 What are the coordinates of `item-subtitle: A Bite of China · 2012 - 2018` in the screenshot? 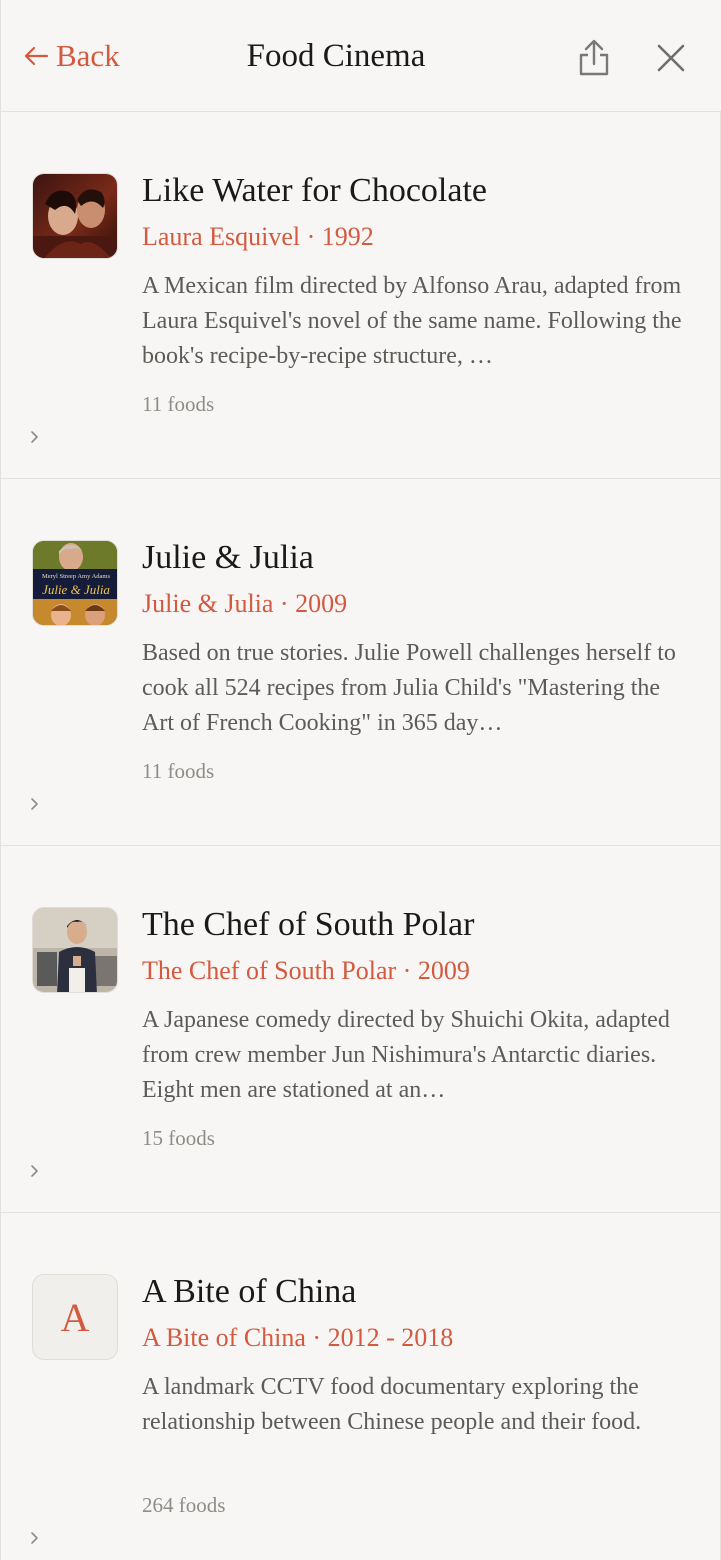 It's located at (298, 1337).